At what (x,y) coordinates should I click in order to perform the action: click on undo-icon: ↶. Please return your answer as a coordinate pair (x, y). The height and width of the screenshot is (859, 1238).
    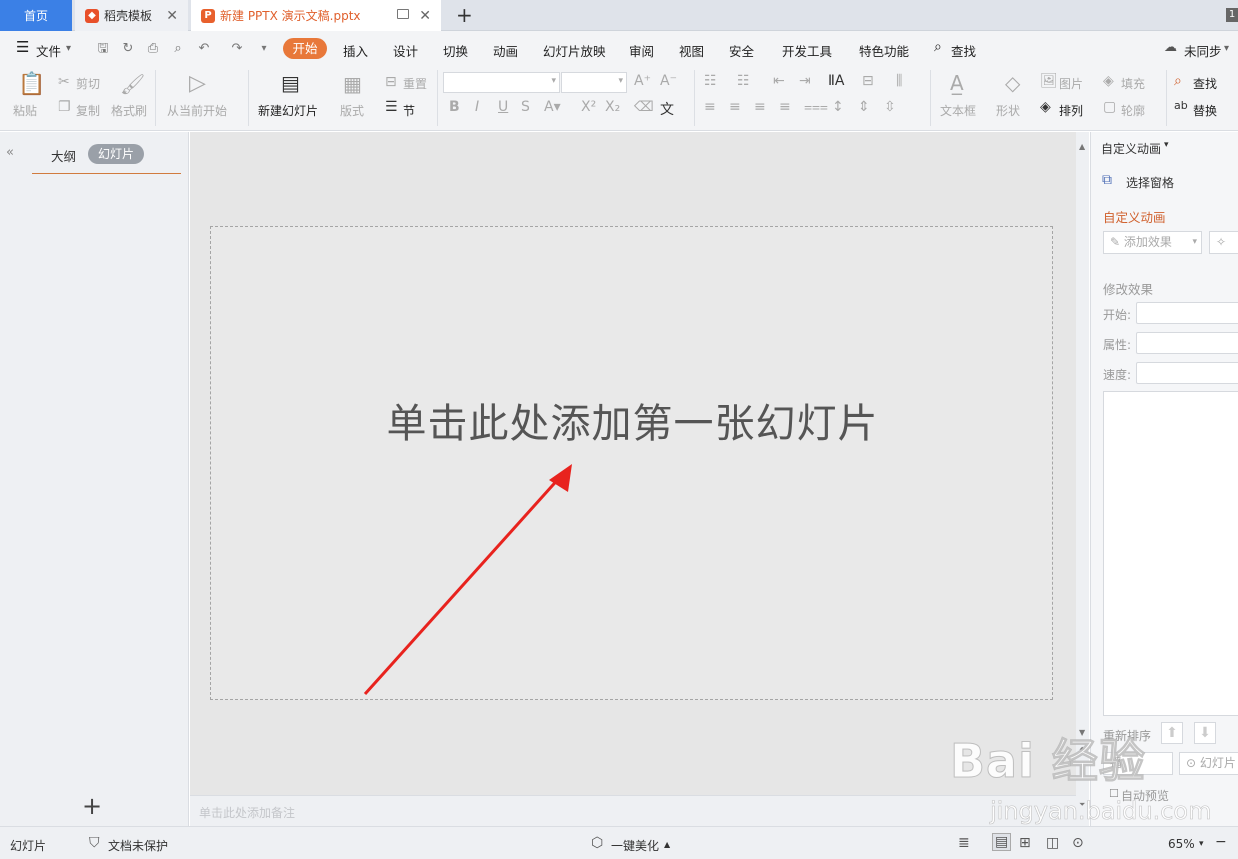
    Looking at the image, I should click on (204, 49).